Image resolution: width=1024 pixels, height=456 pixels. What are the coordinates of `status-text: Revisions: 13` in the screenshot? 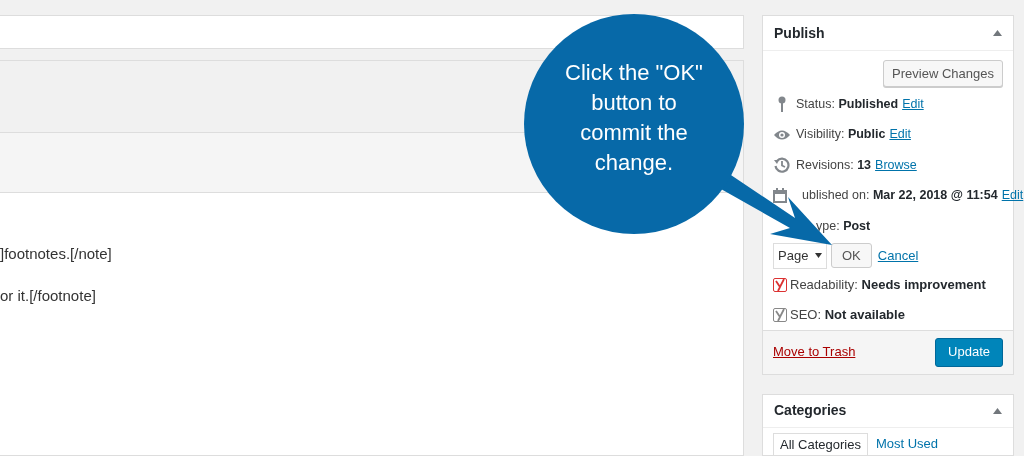 It's located at (834, 165).